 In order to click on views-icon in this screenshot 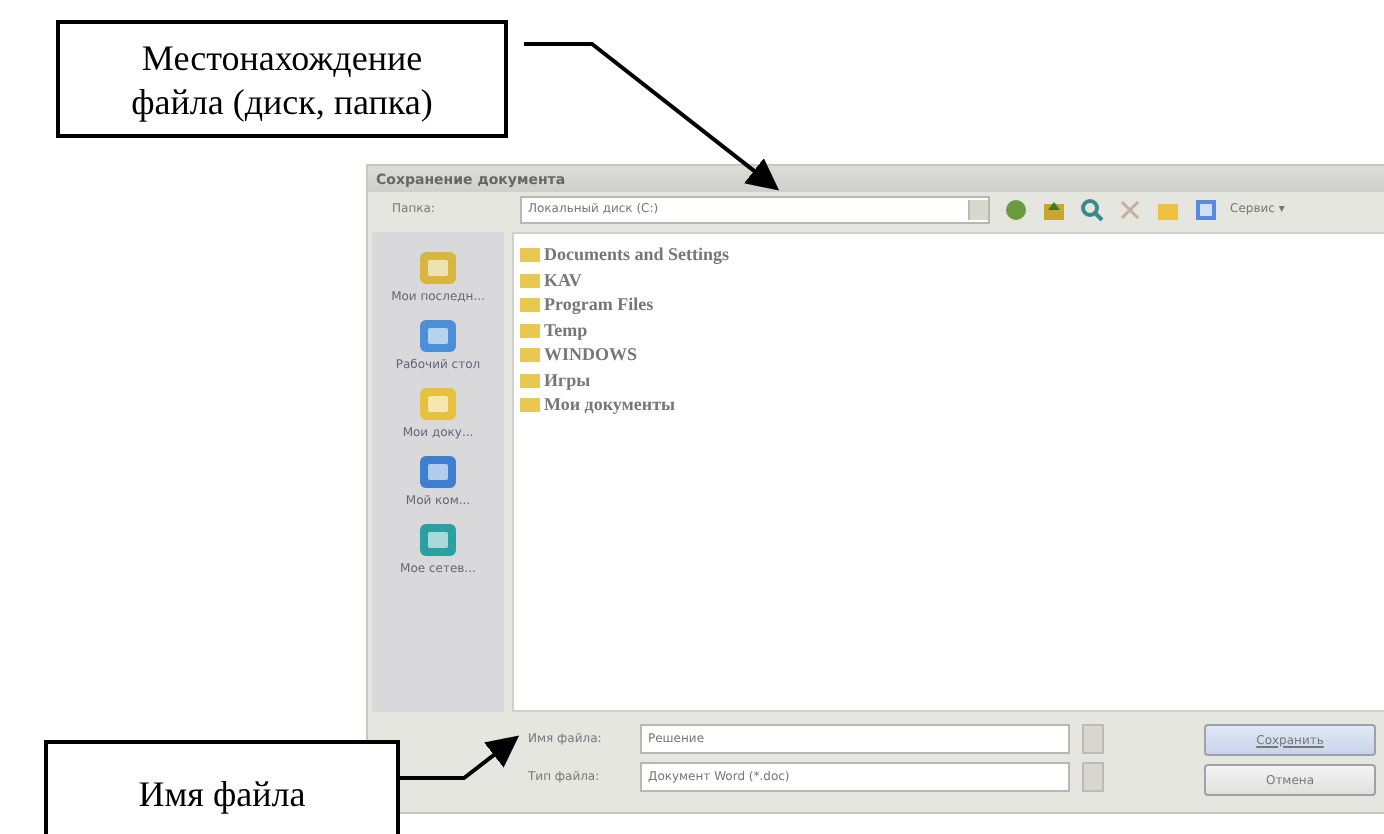, I will do `click(1206, 209)`.